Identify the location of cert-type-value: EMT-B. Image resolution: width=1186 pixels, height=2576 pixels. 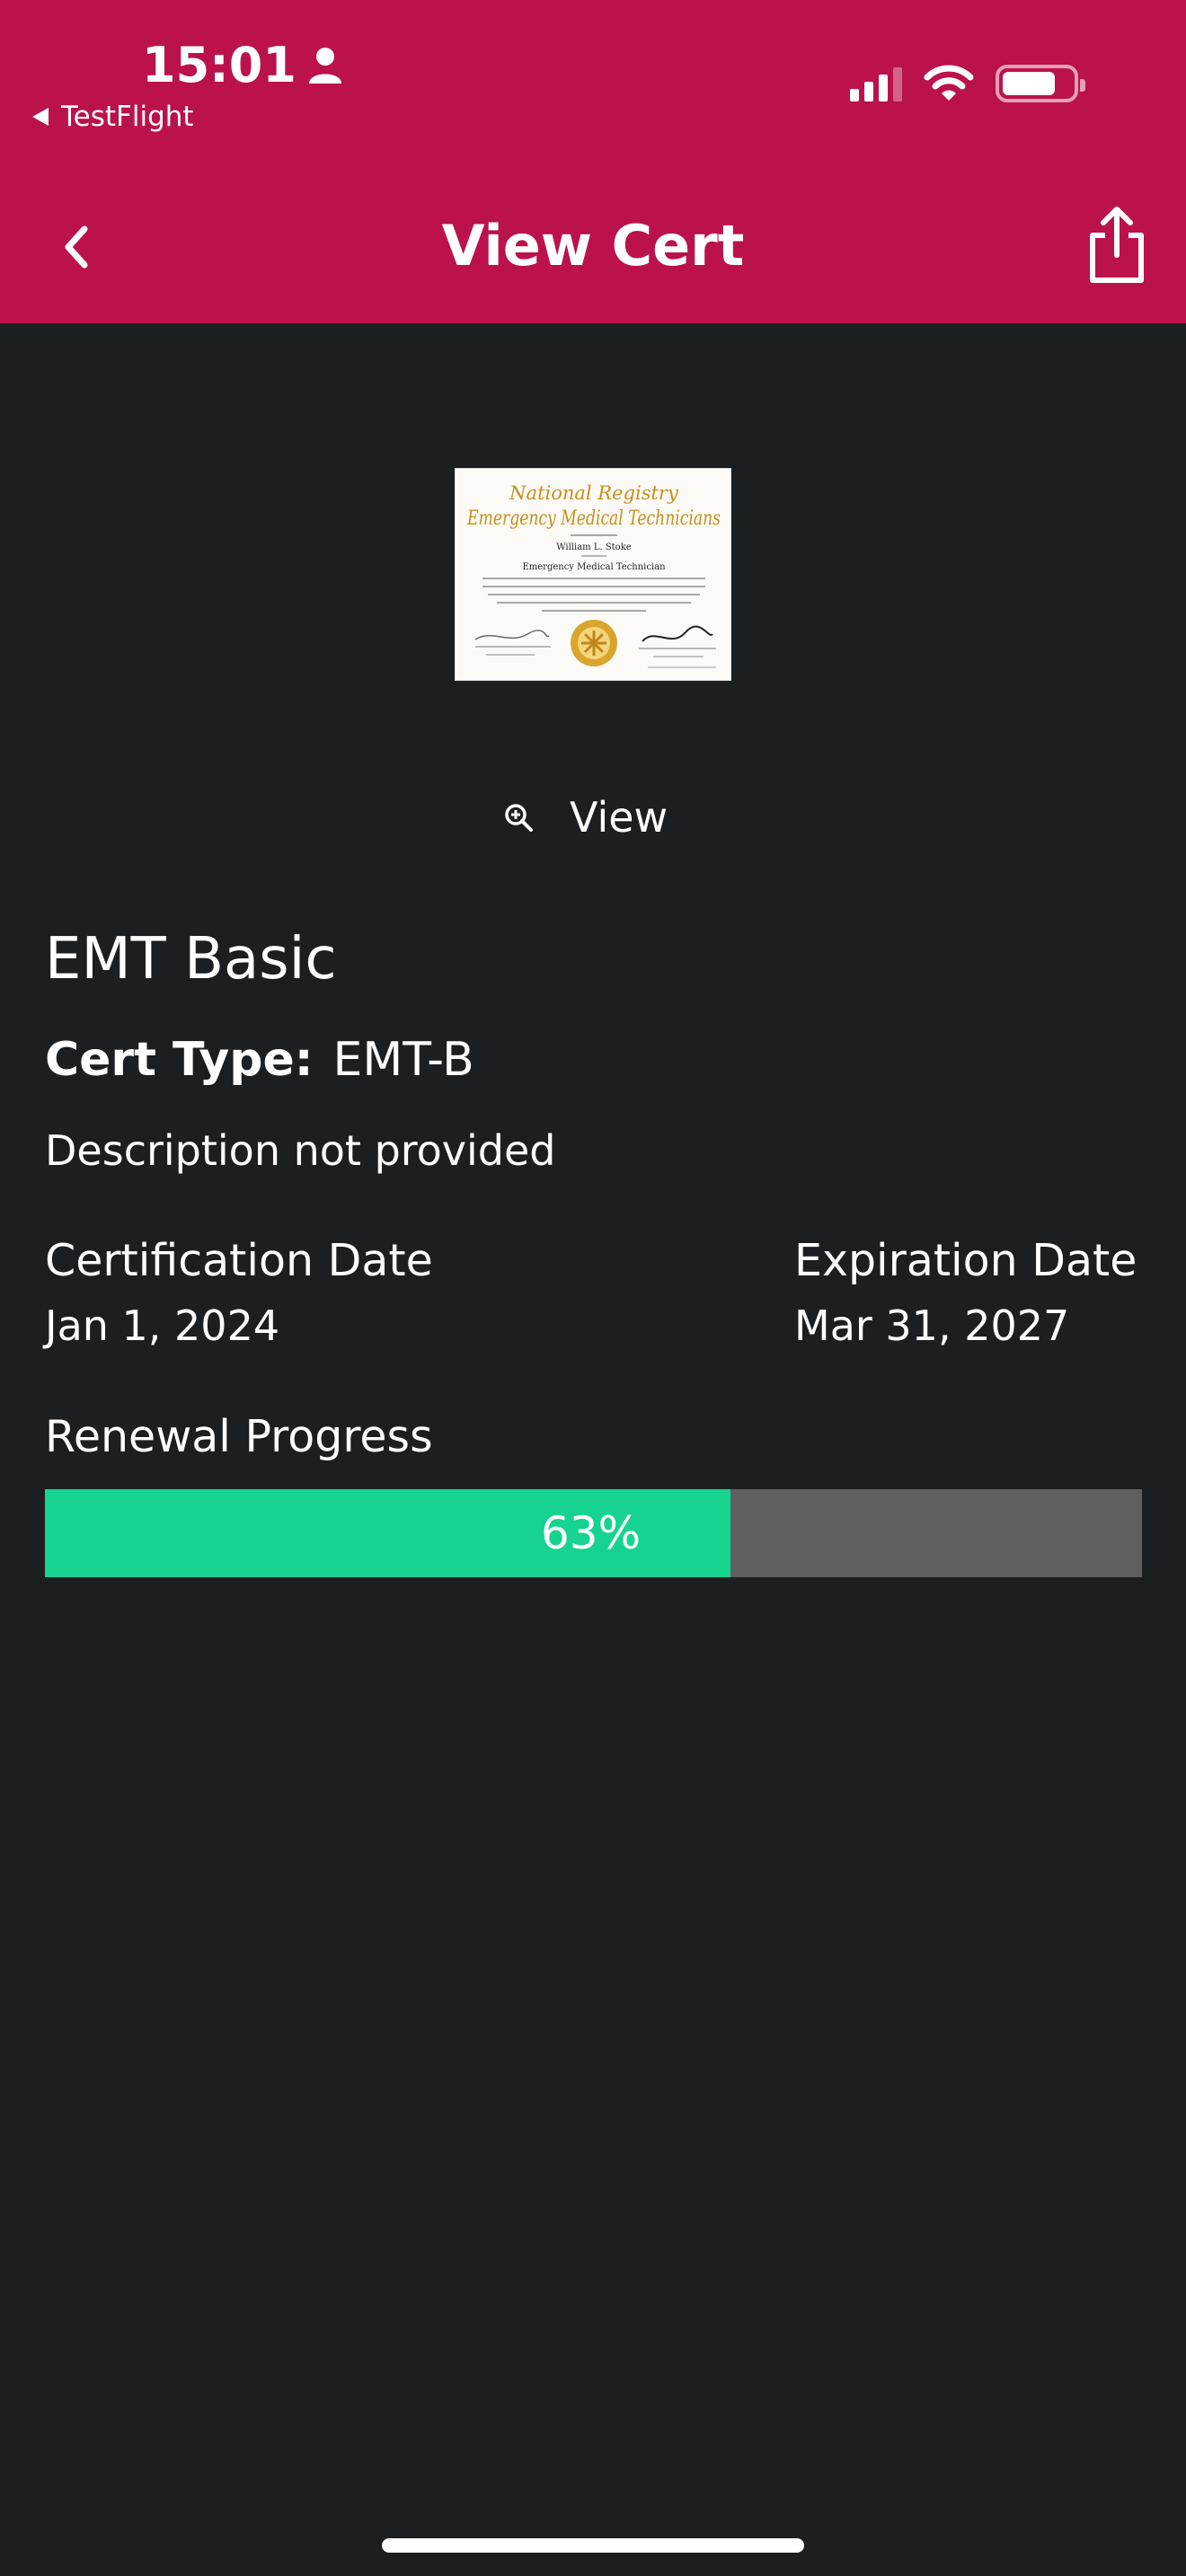
(403, 1060).